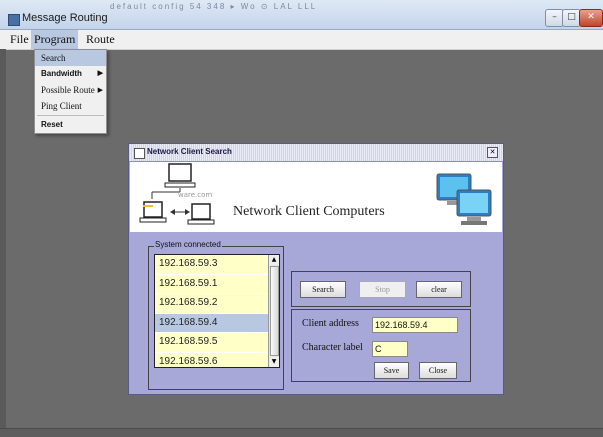 This screenshot has width=603, height=437. I want to click on background-window-text: default config 54 348 ▸ Wo ⊙ LAL LLL LL, so click(213, 7).